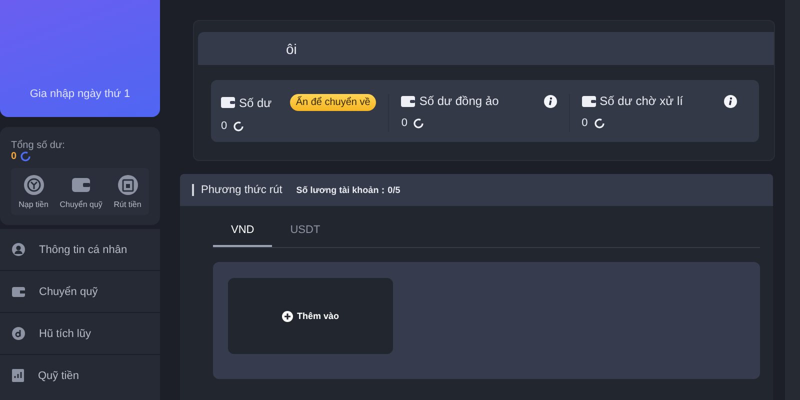 The height and width of the screenshot is (400, 800). What do you see at coordinates (127, 185) in the screenshot?
I see `atm-icon` at bounding box center [127, 185].